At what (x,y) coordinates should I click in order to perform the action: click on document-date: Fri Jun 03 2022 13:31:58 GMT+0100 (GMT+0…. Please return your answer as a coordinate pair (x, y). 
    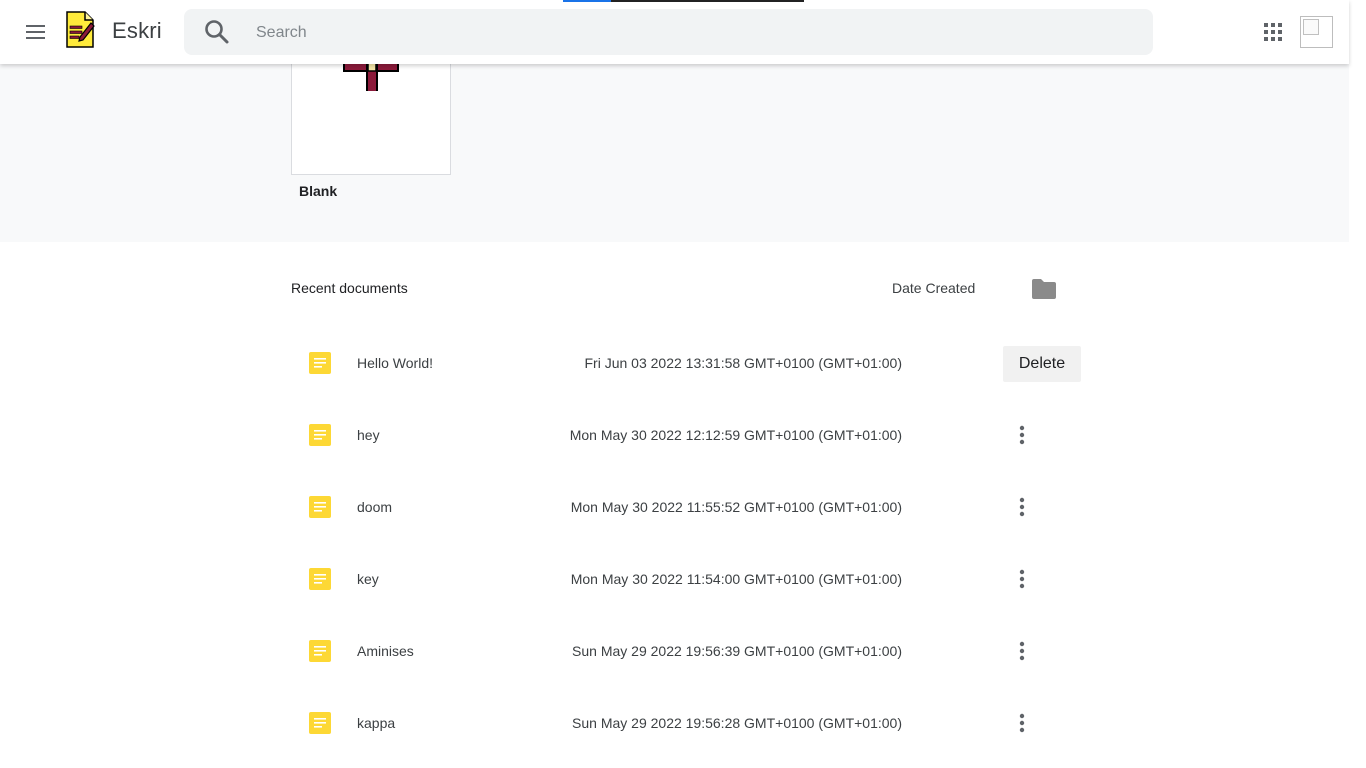
    Looking at the image, I should click on (743, 363).